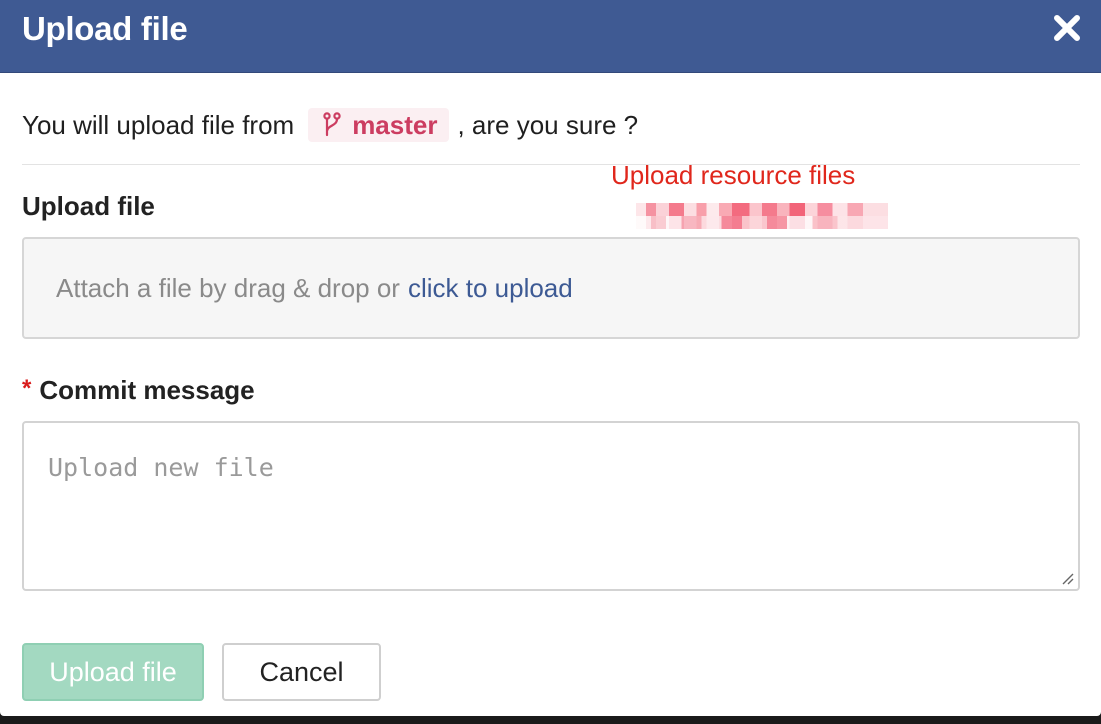 This screenshot has width=1101, height=724. What do you see at coordinates (147, 390) in the screenshot?
I see `commit-label-text: Commit message` at bounding box center [147, 390].